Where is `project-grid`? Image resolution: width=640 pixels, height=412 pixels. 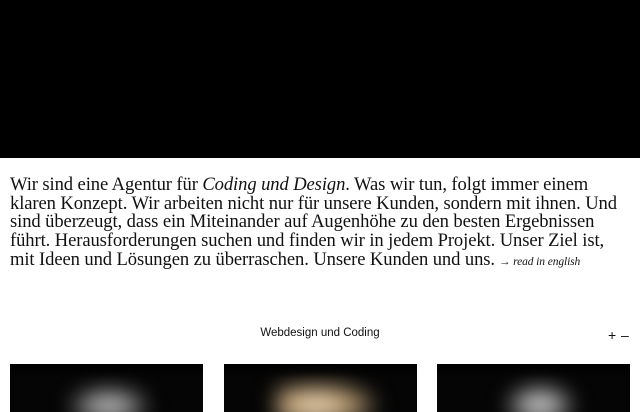 project-grid is located at coordinates (320, 388).